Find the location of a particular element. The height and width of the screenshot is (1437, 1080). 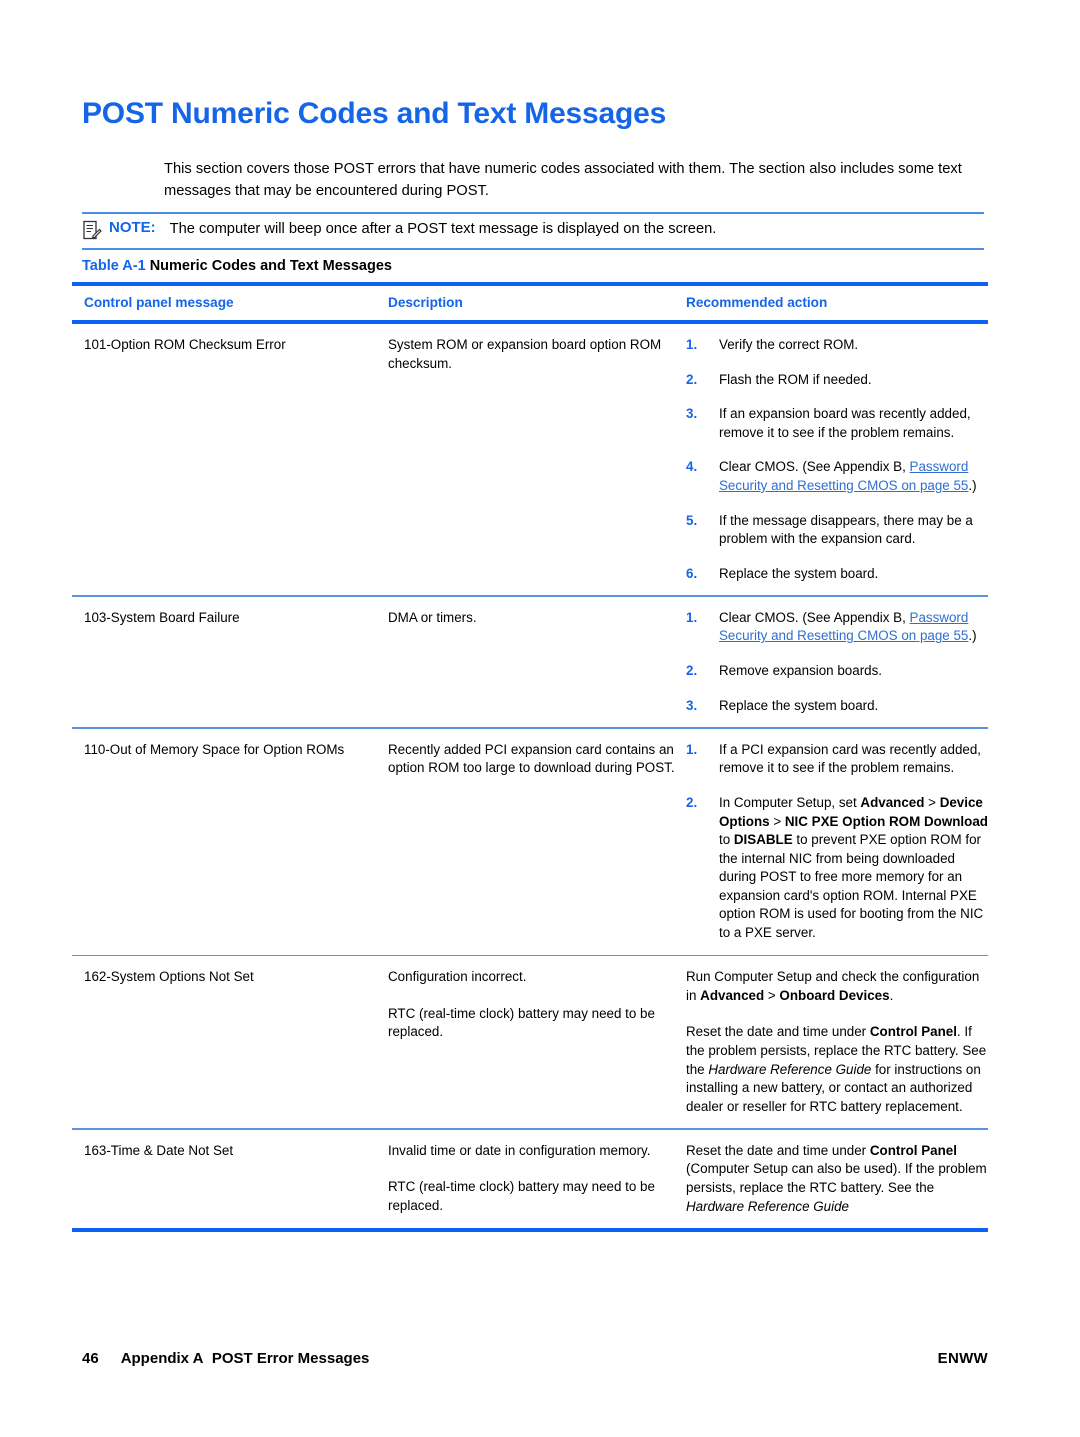

column-header-recommended-action: Recommended action is located at coordinates (757, 302).